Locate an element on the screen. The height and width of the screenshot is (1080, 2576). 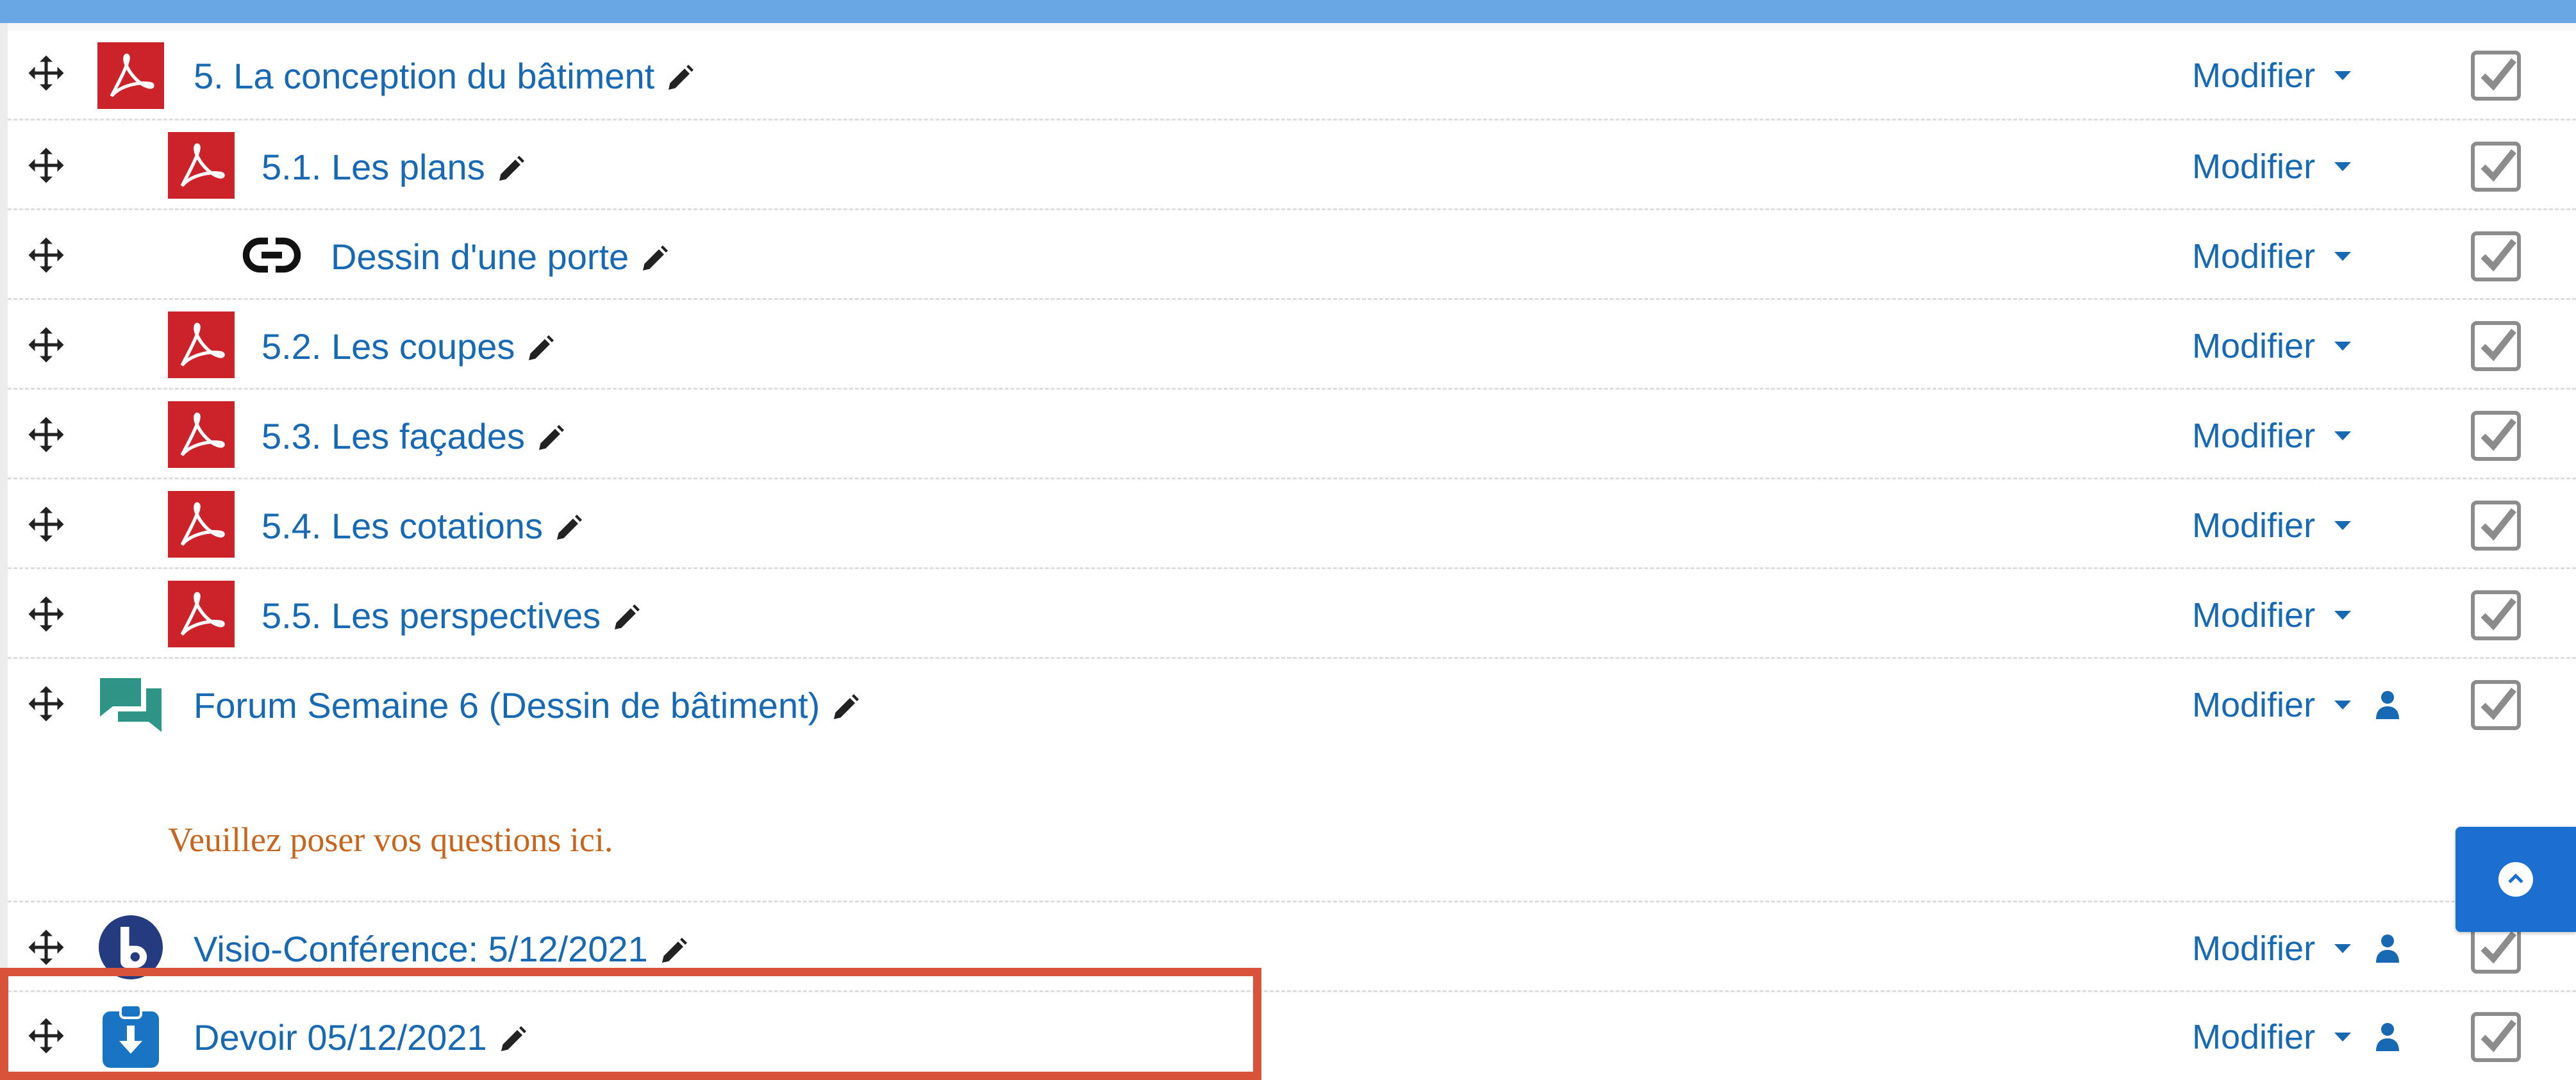
activity-row: Dessin d'une porte Modifier is located at coordinates (1292, 255).